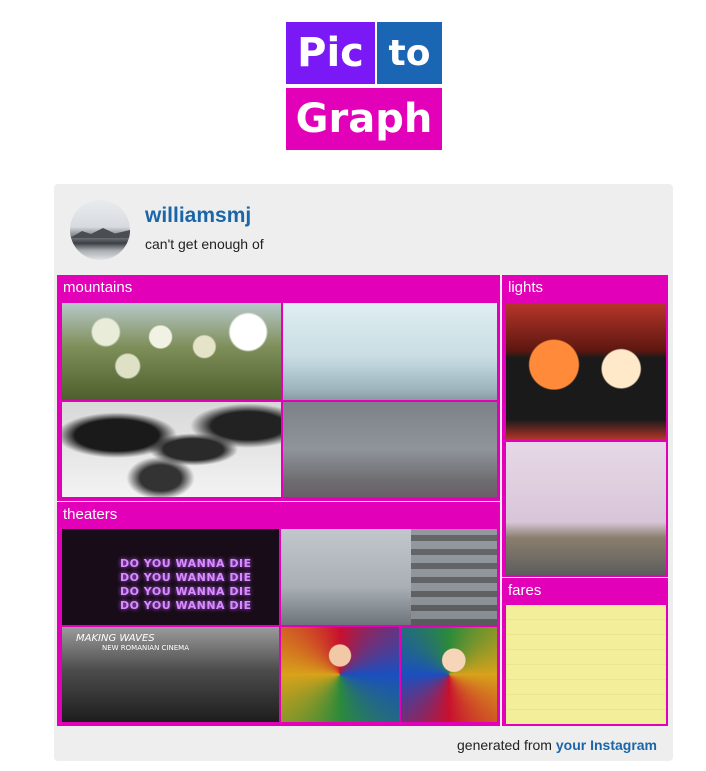 This screenshot has height=771, width=706. I want to click on profile-username: williamsmj, so click(198, 216).